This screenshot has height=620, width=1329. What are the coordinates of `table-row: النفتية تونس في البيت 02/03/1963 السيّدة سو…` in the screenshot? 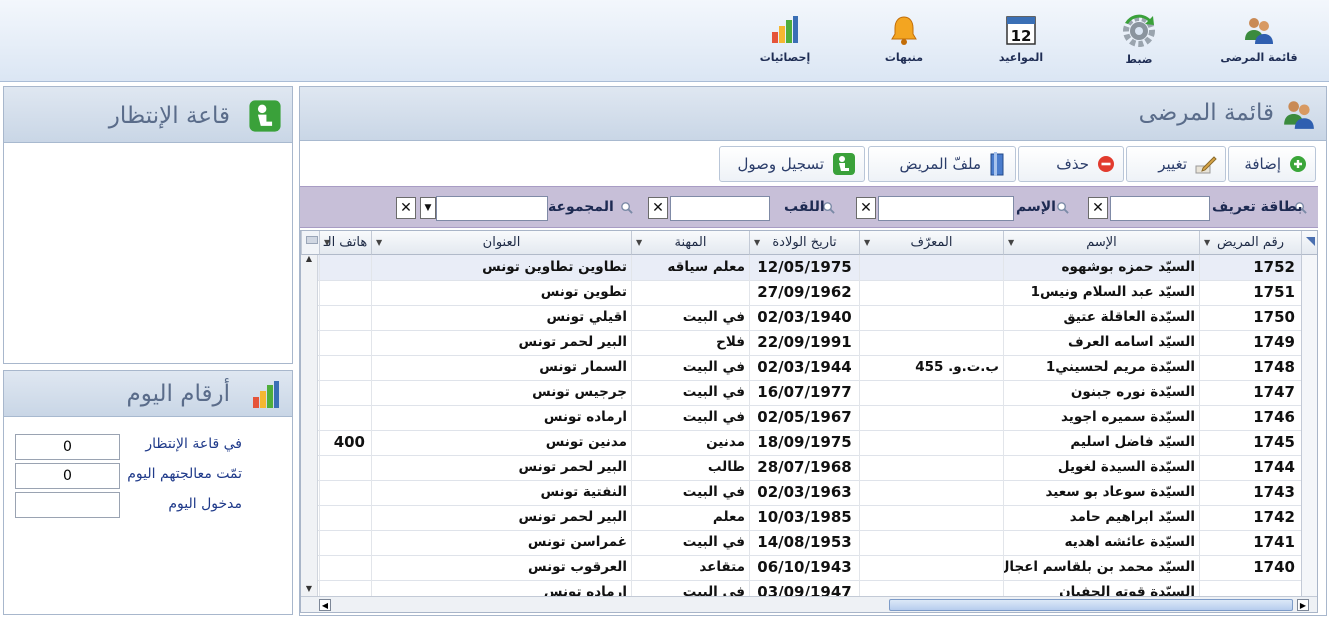 It's located at (801, 493).